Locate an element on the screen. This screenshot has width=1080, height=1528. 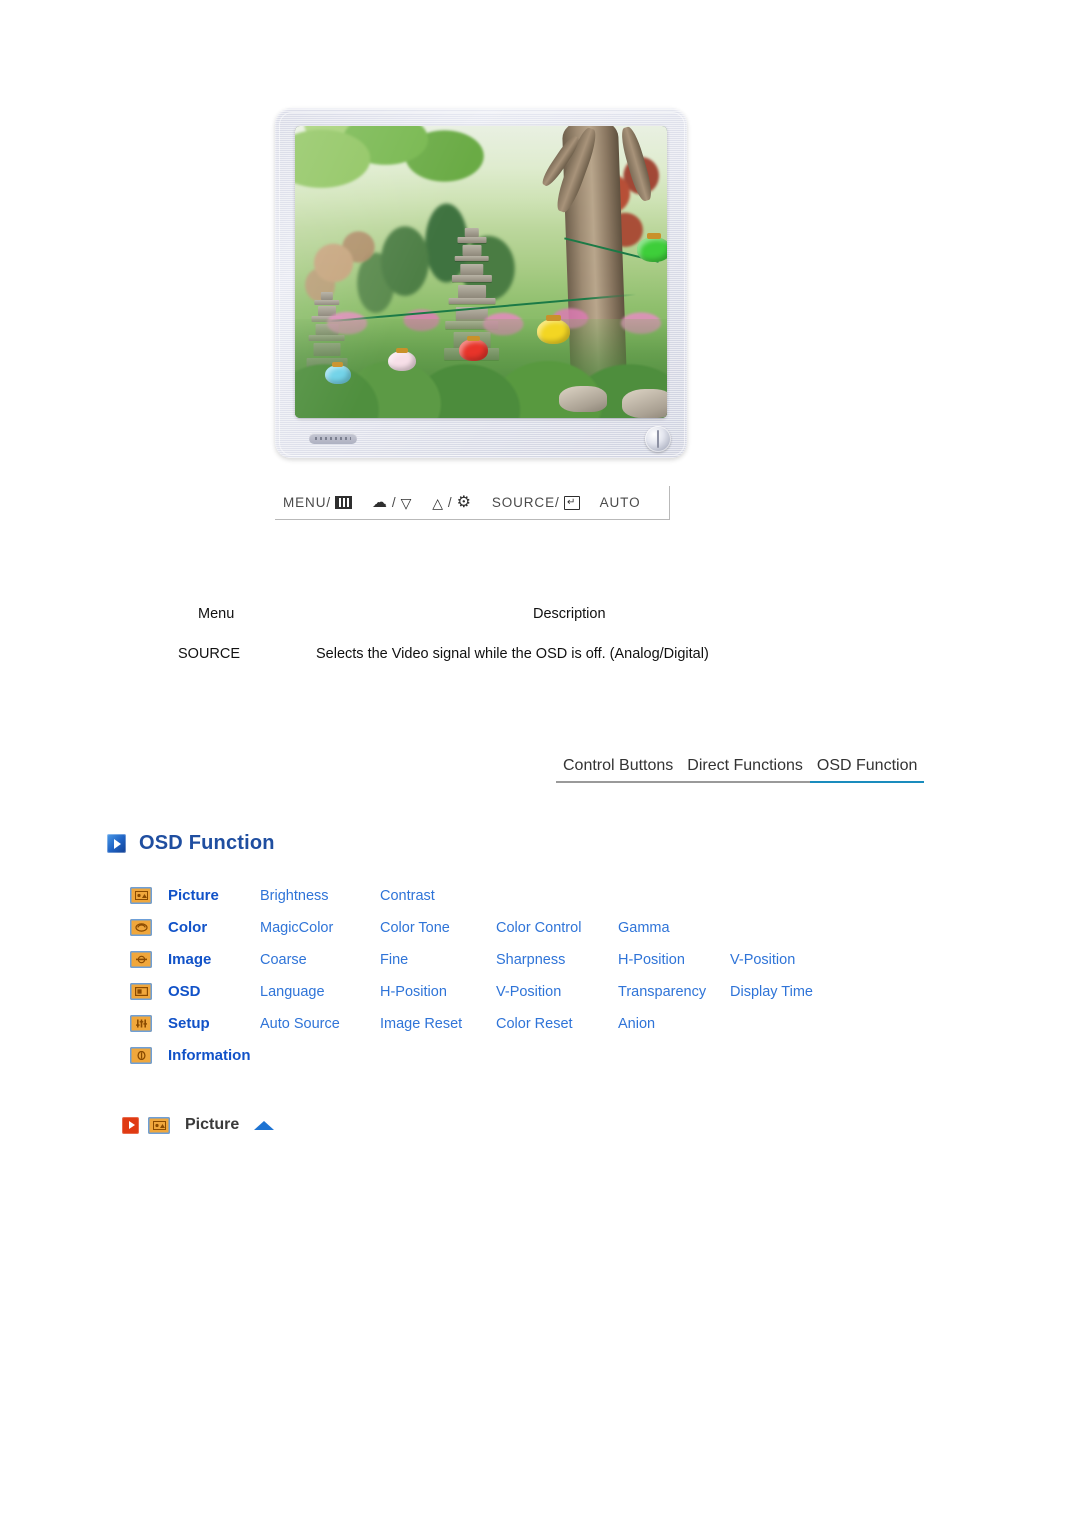
osd-menu-label-image: Image is located at coordinates (189, 960).